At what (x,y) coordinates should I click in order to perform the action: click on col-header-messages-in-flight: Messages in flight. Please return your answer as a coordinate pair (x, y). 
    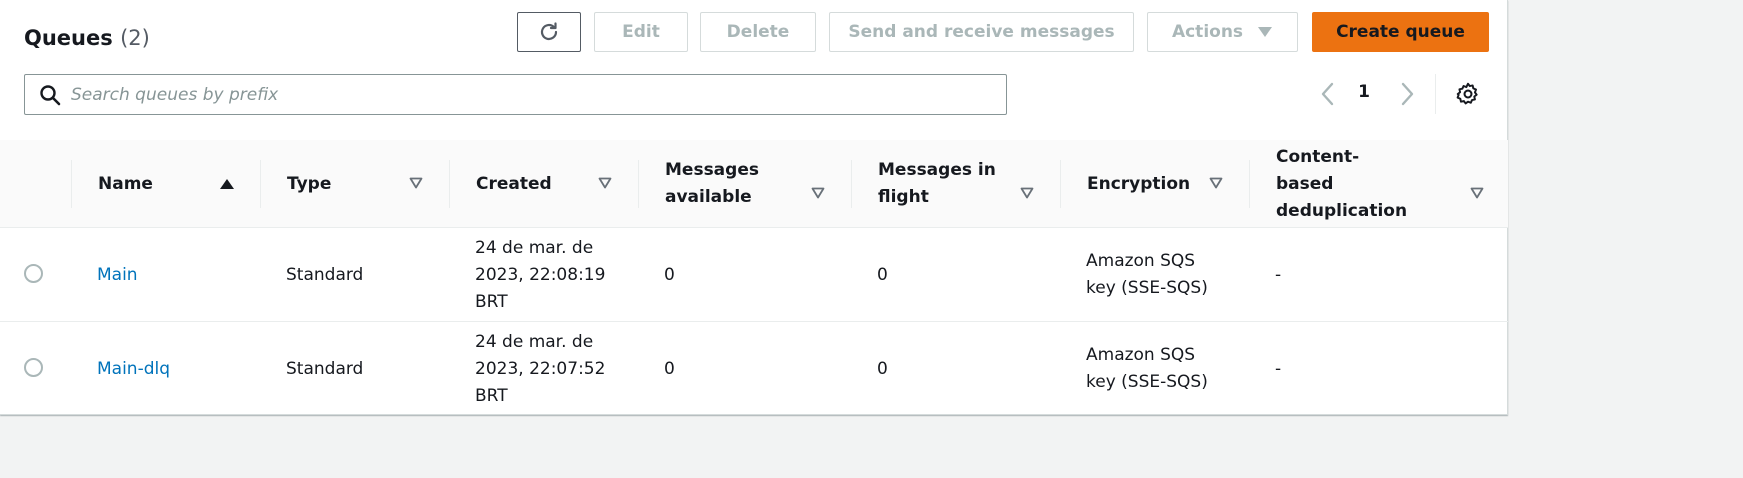
    Looking at the image, I should click on (949, 184).